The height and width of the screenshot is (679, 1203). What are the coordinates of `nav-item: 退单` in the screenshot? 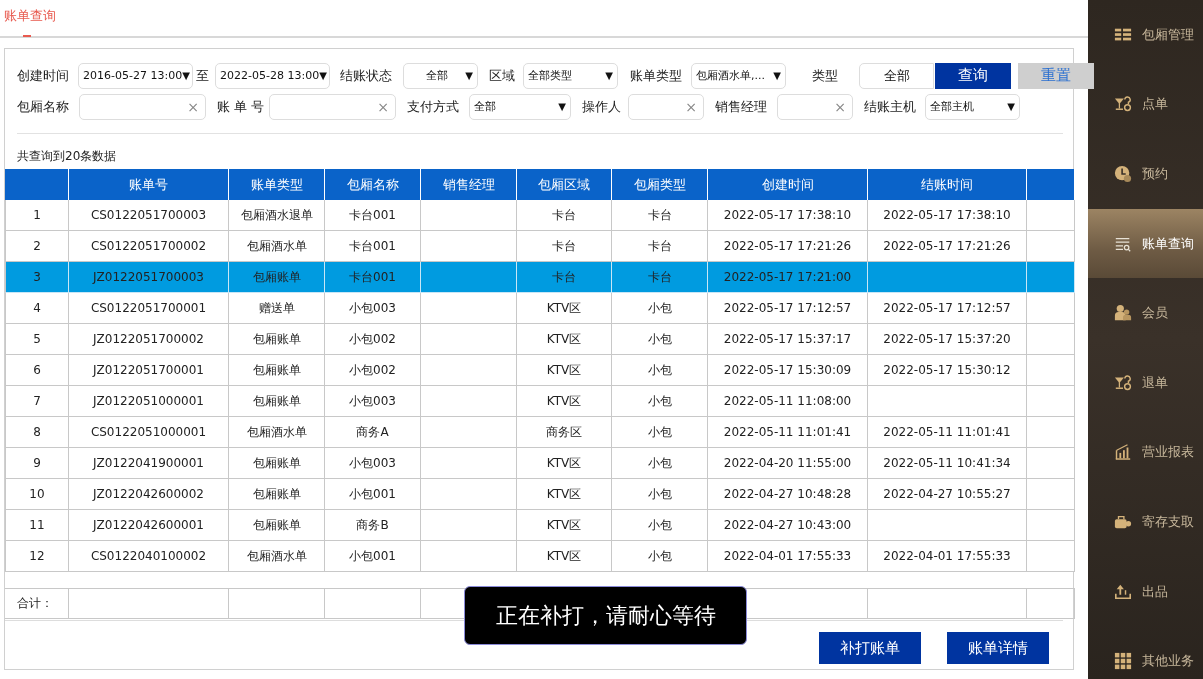 It's located at (1145, 382).